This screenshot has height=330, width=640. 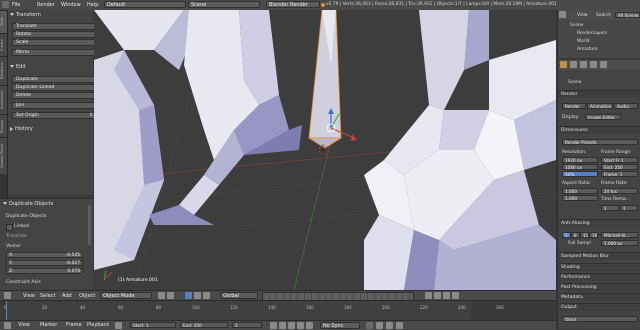 I want to click on aa-samples-16: 16, so click(x=593, y=235).